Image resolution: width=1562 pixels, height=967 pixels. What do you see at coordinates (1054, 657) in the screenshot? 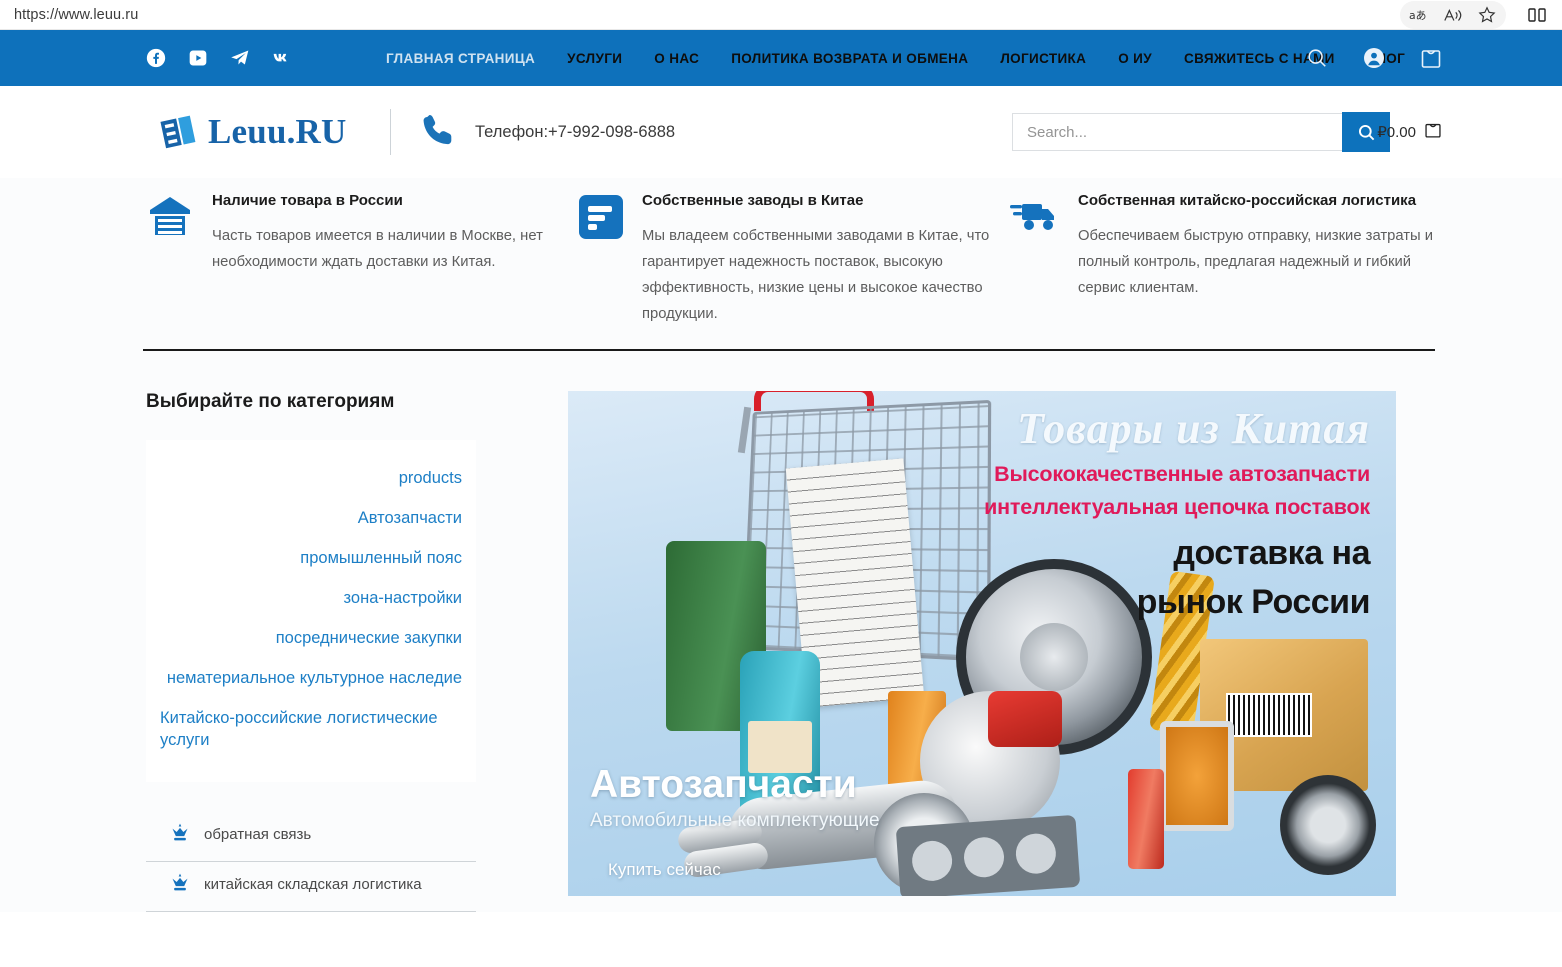
I see `wheel-hub-image` at bounding box center [1054, 657].